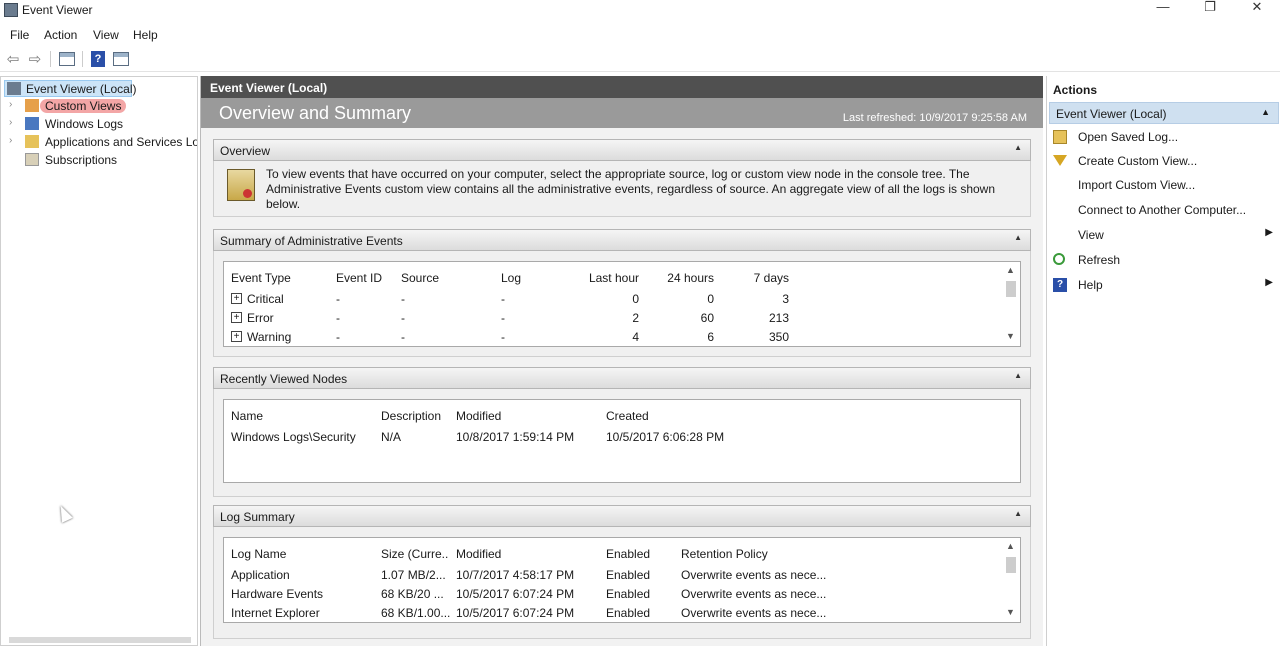 The height and width of the screenshot is (646, 1280). I want to click on recent-nodes-section-header: Recently Viewed Nodes ▲, so click(622, 378).